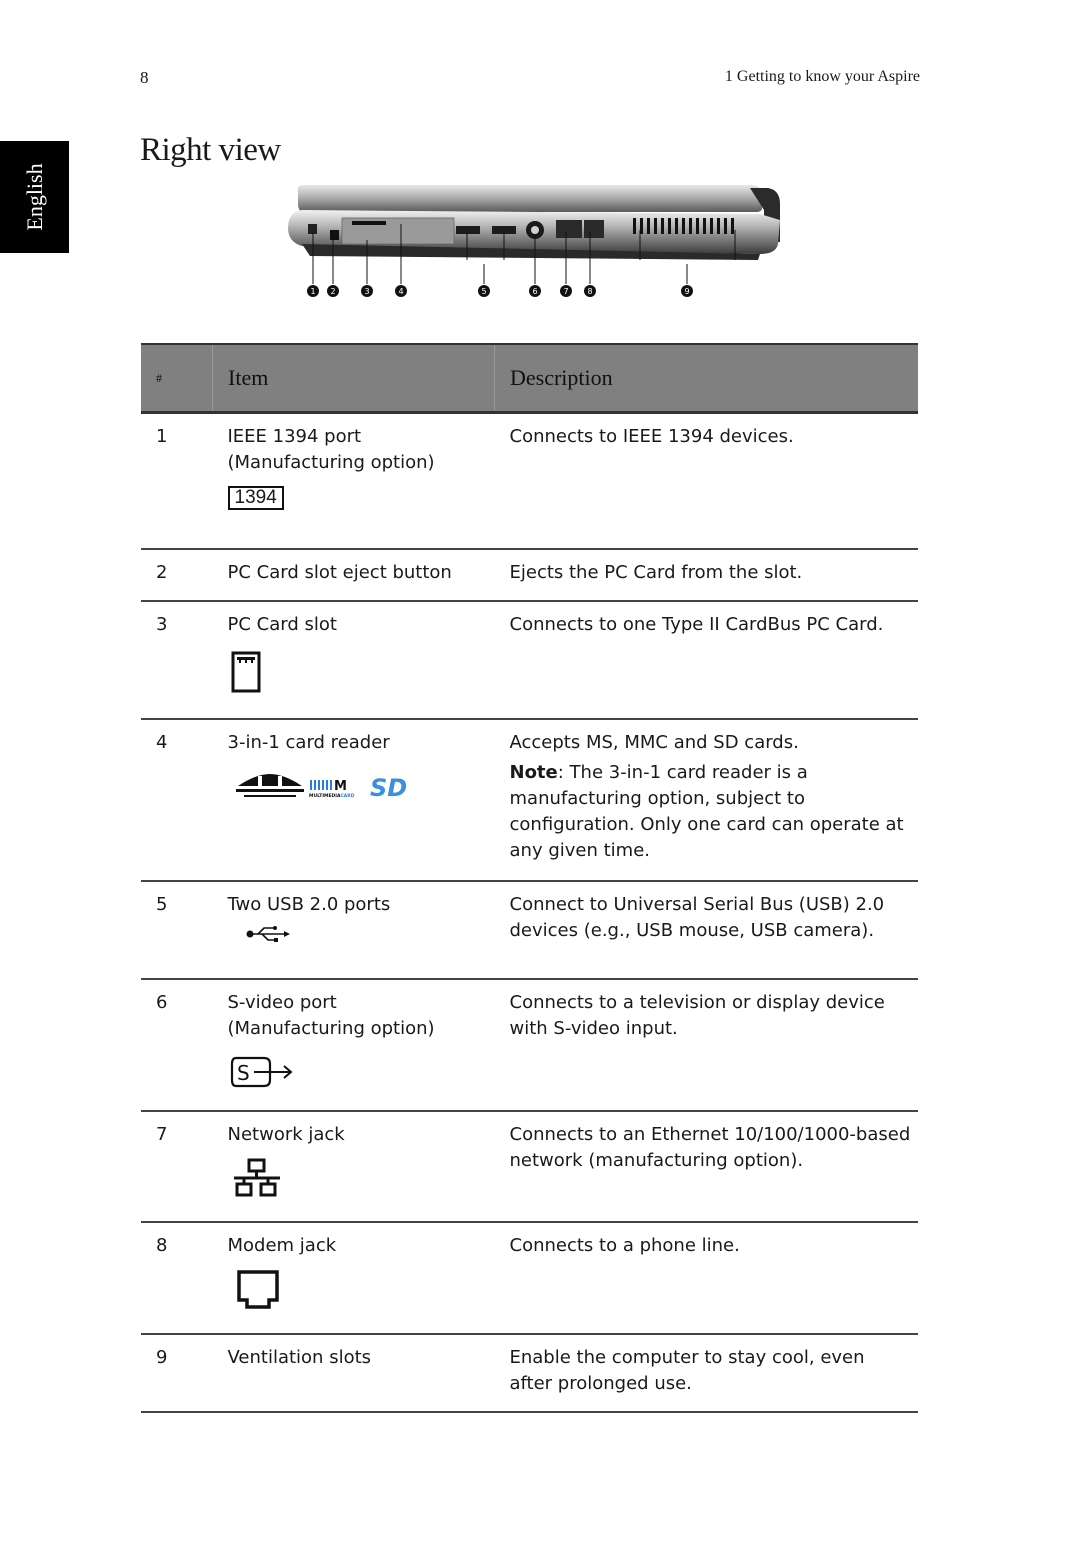  I want to click on item-label: 3-in-1 card reader, so click(308, 742).